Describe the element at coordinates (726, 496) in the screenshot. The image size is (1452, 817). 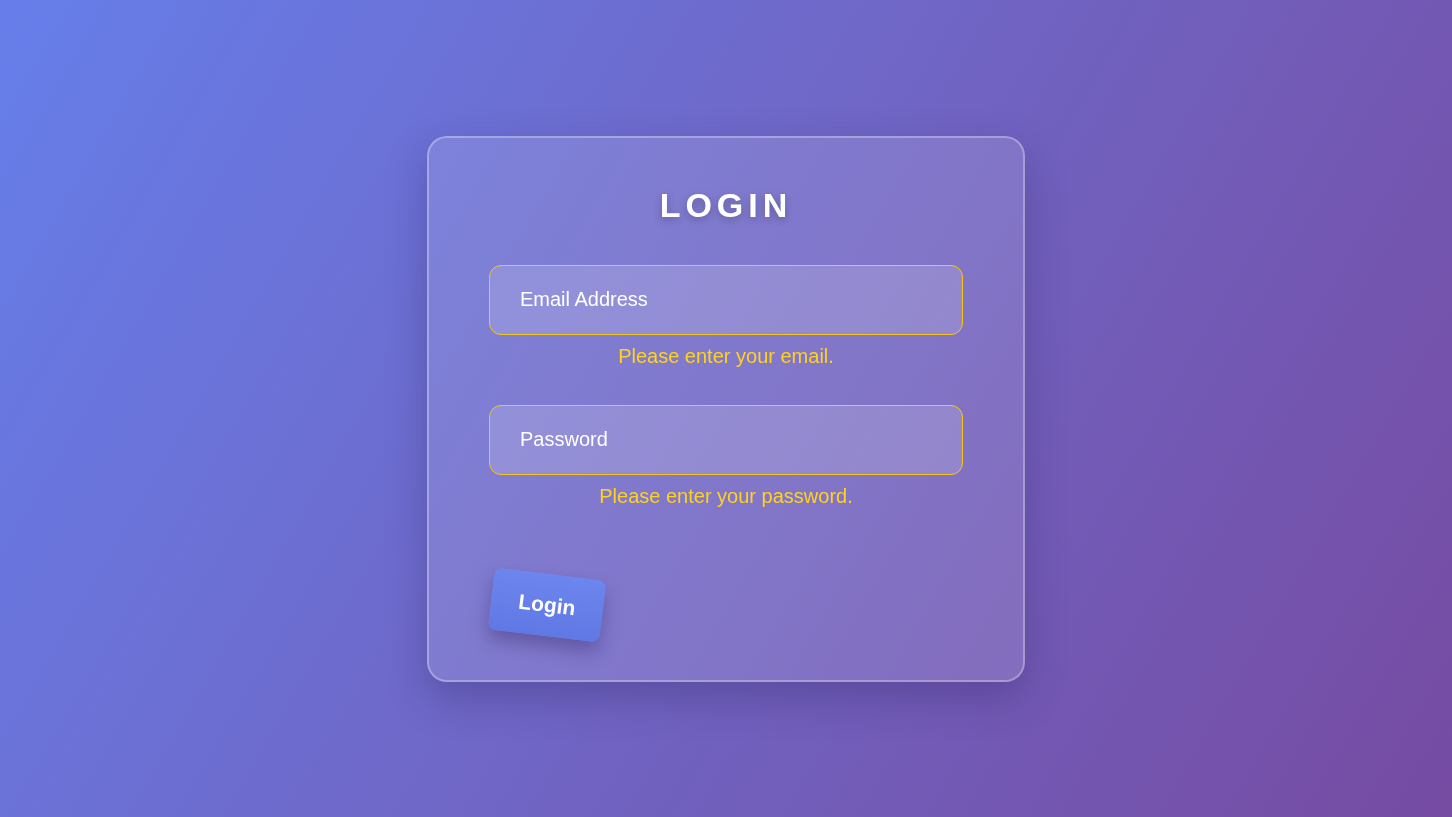
I see `error-message: Please enter your password.` at that location.